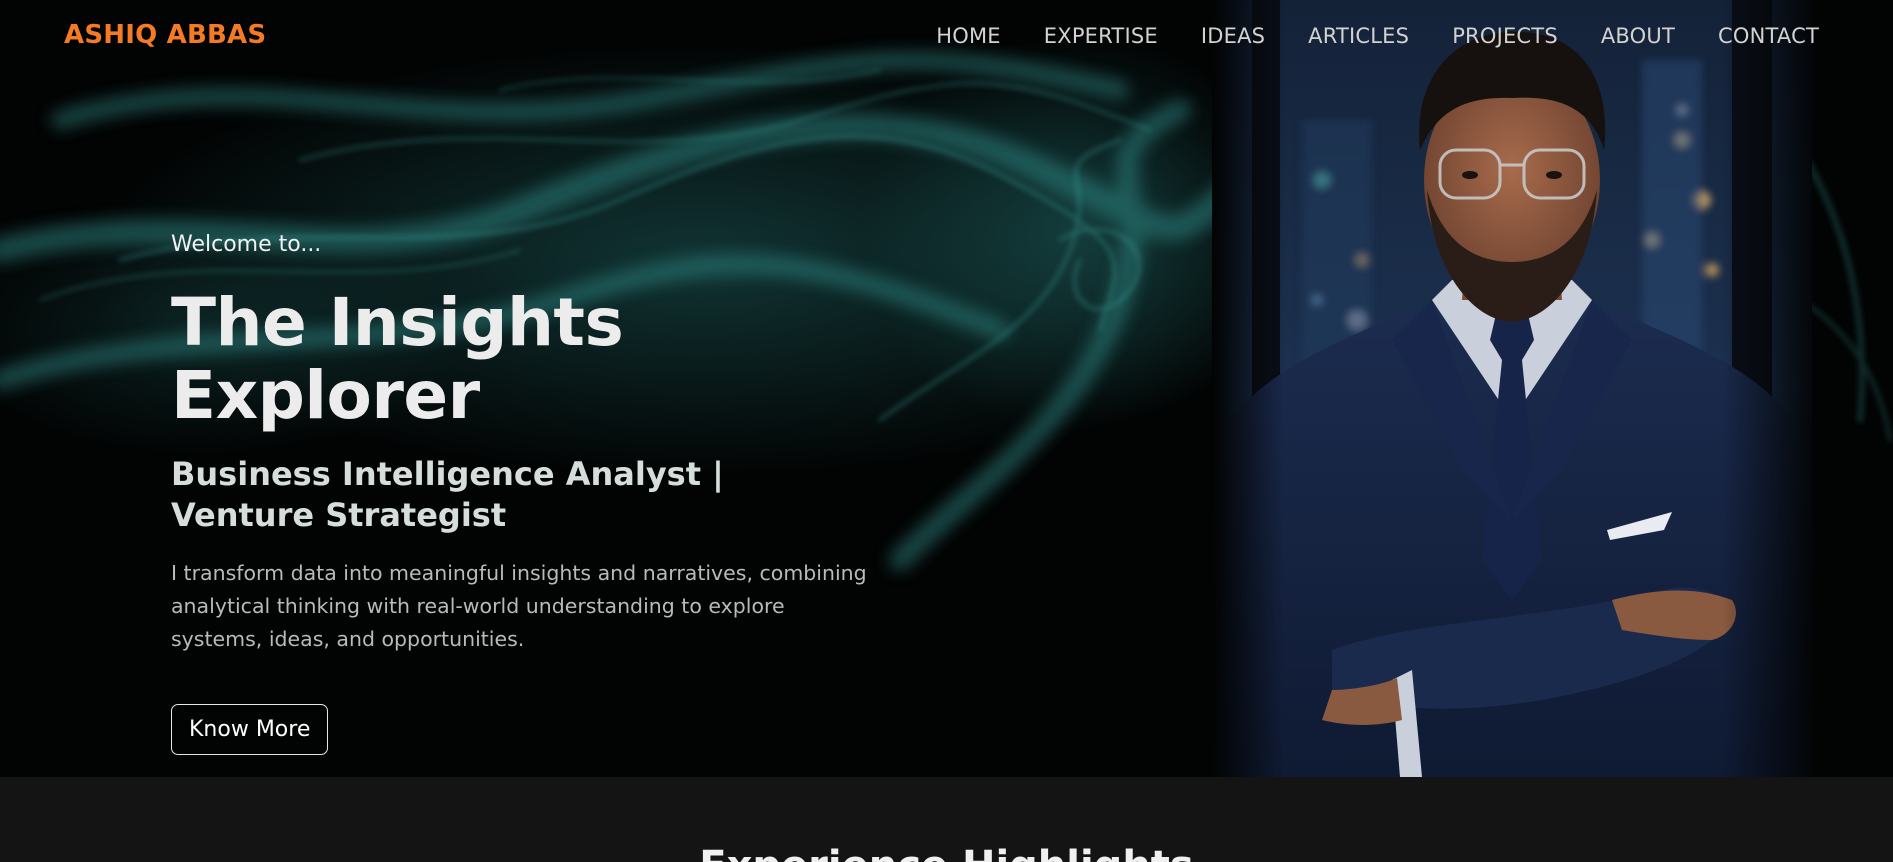  Describe the element at coordinates (397, 359) in the screenshot. I see `hero-title: The Insights Explorer` at that location.